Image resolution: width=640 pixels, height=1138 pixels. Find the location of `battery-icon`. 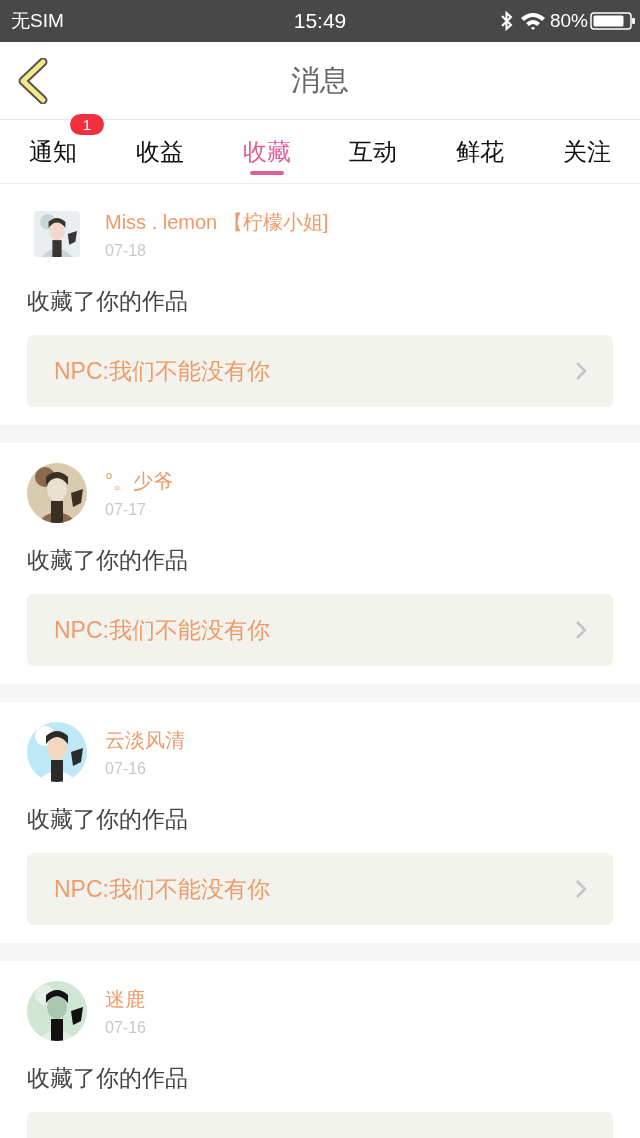

battery-icon is located at coordinates (613, 21).